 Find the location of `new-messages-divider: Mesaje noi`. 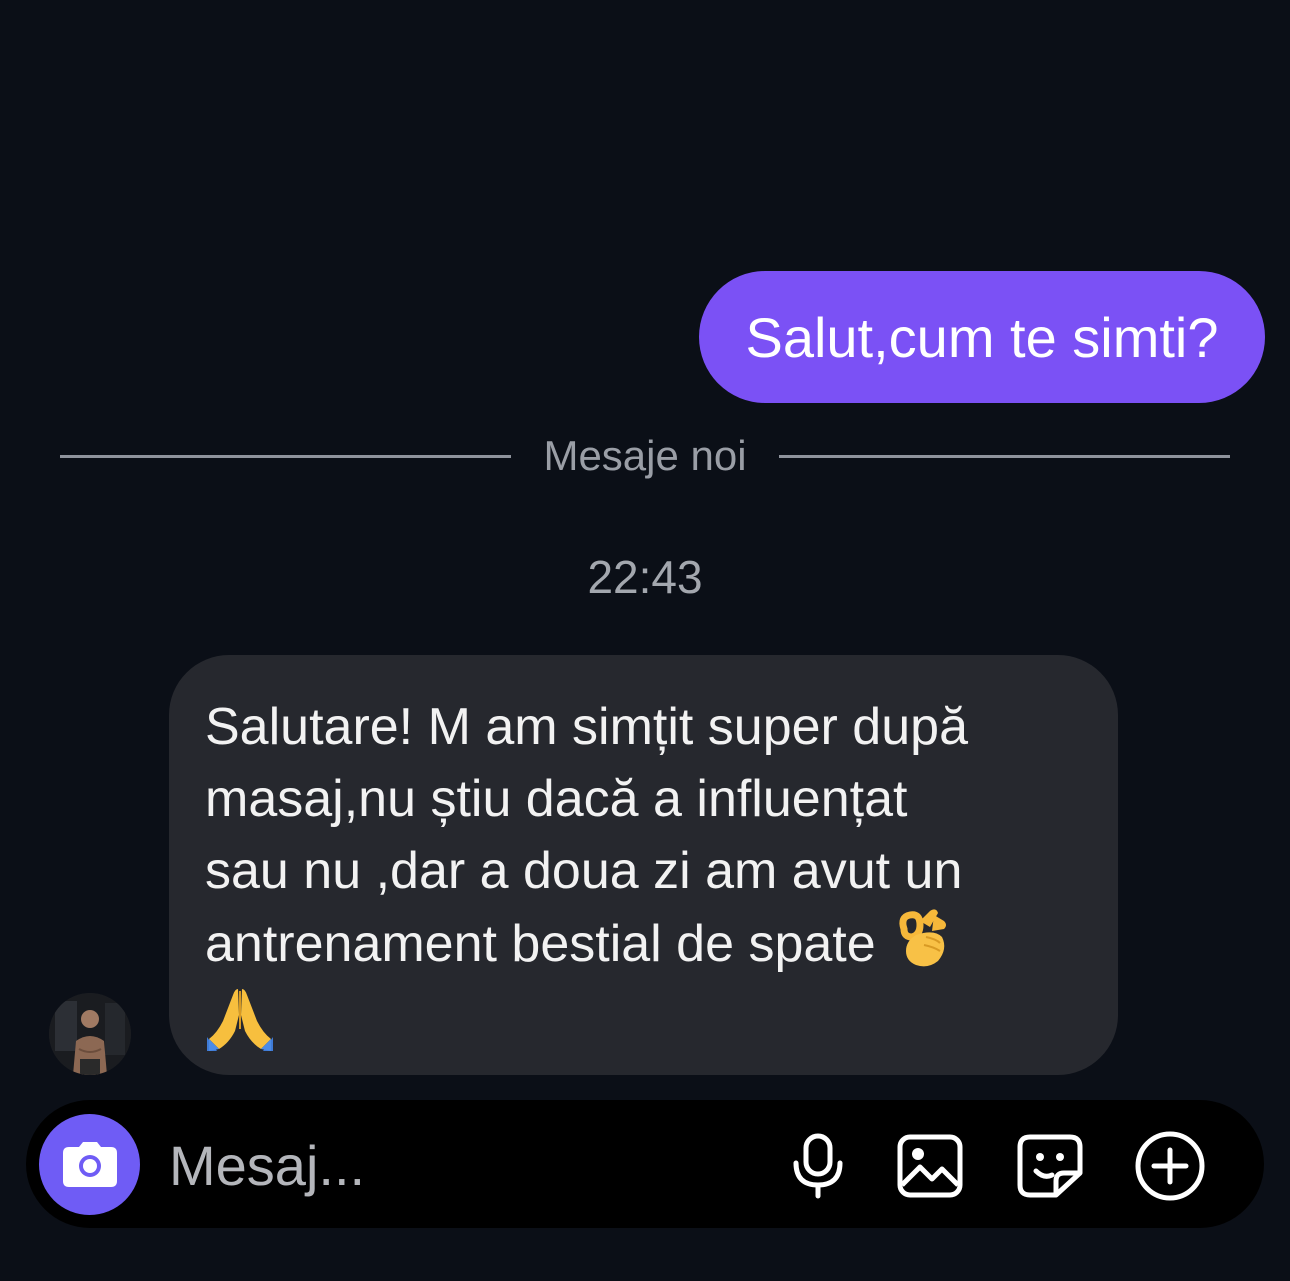

new-messages-divider: Mesaje noi is located at coordinates (645, 456).